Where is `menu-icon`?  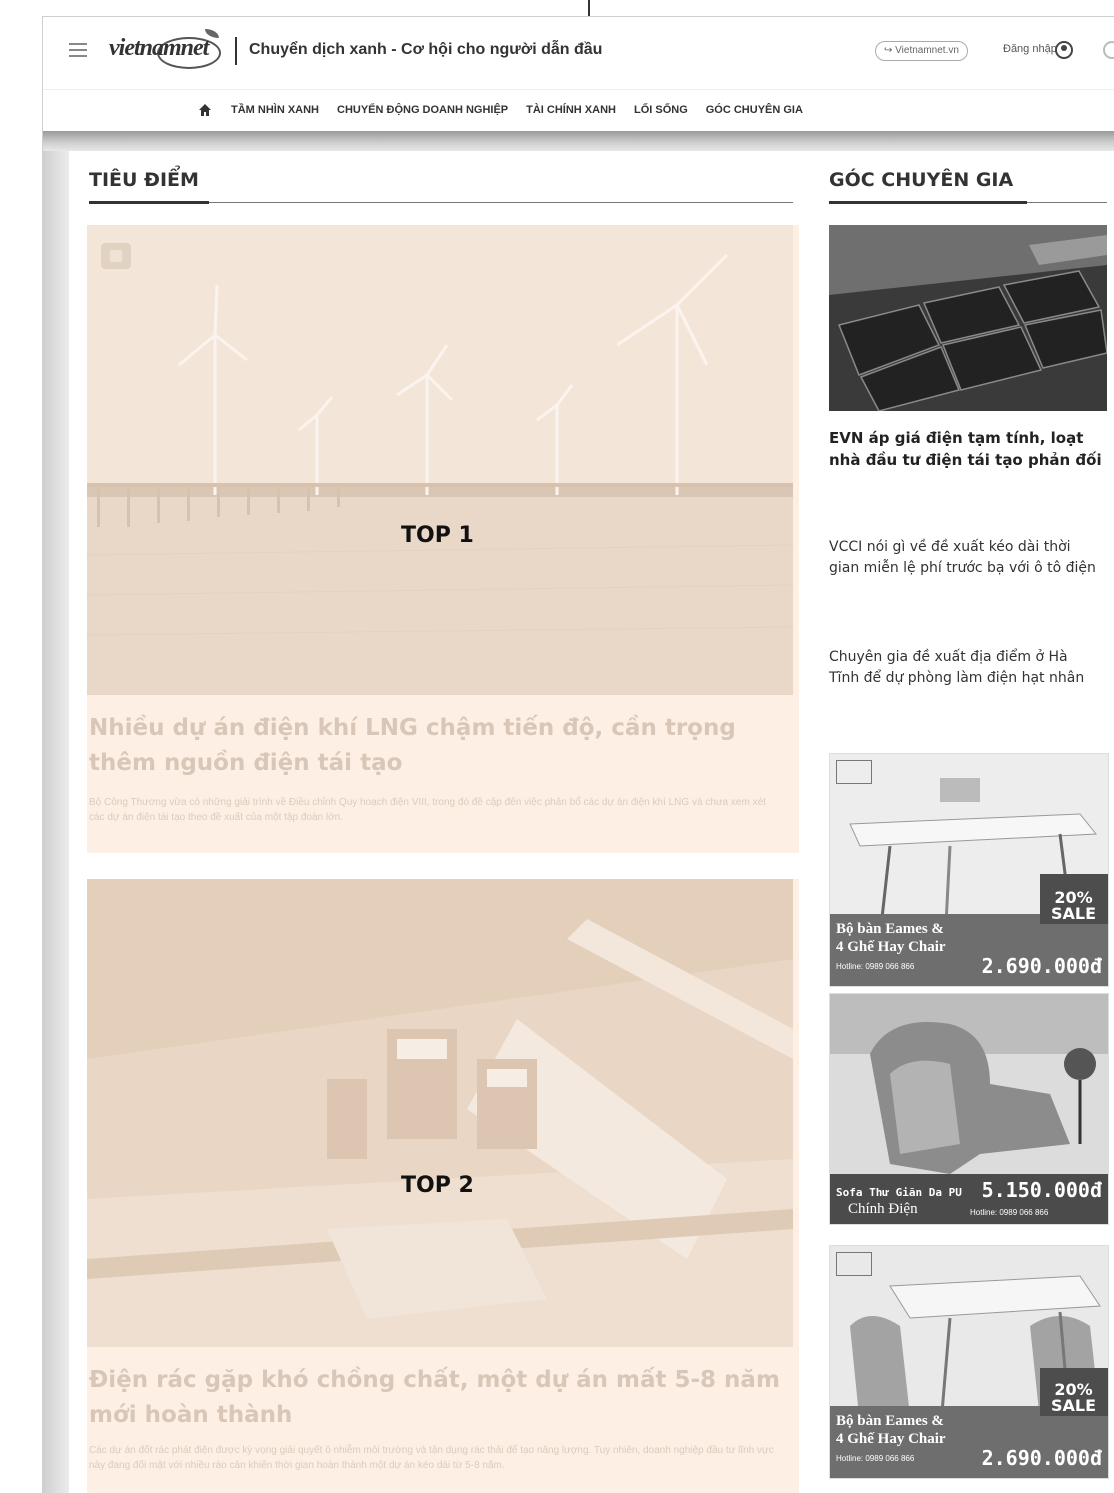 menu-icon is located at coordinates (78, 50).